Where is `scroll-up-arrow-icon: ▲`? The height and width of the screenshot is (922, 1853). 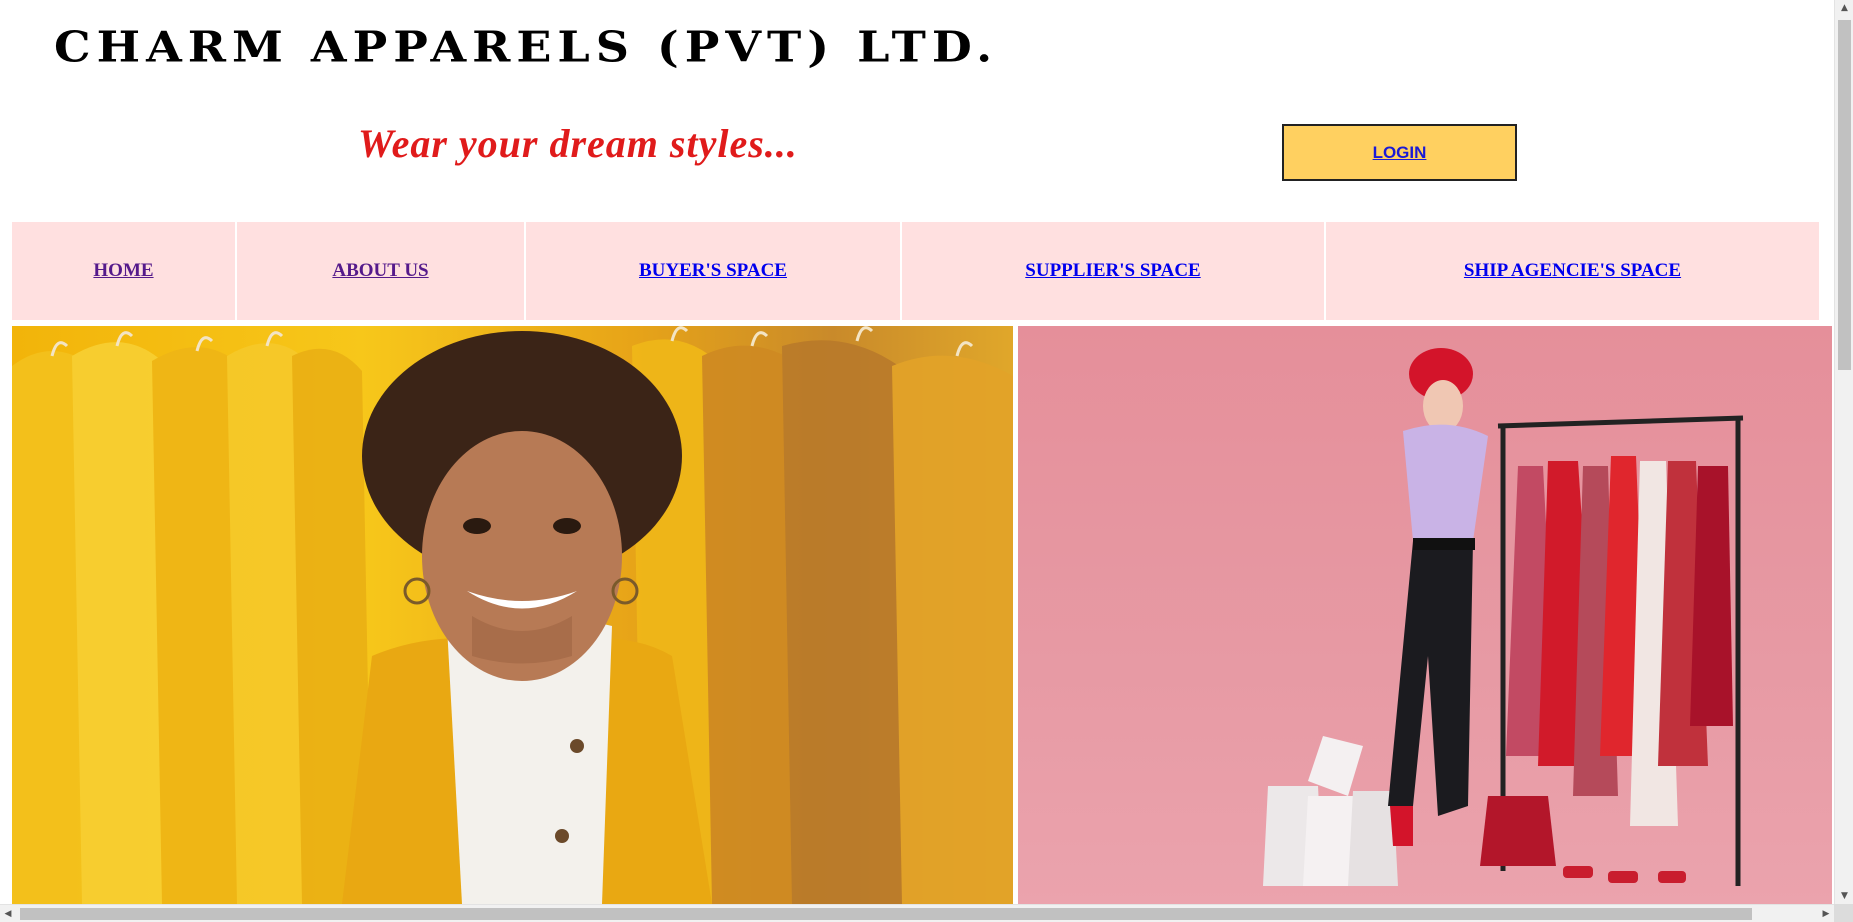
scroll-up-arrow-icon: ▲ is located at coordinates (1844, 8).